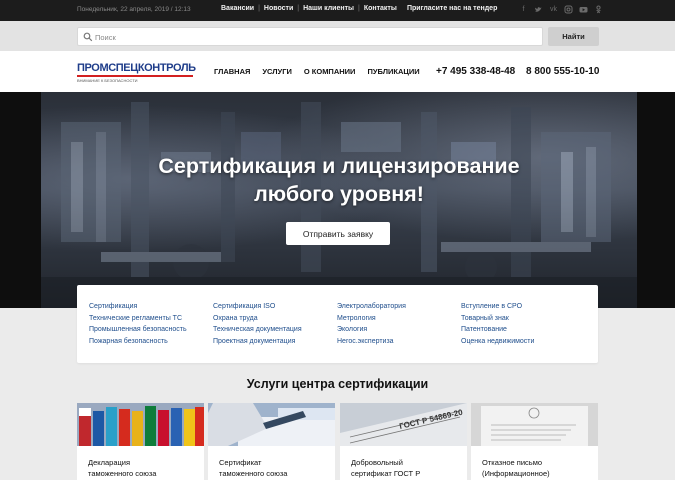  I want to click on link-ecology: Экология, so click(371, 330).